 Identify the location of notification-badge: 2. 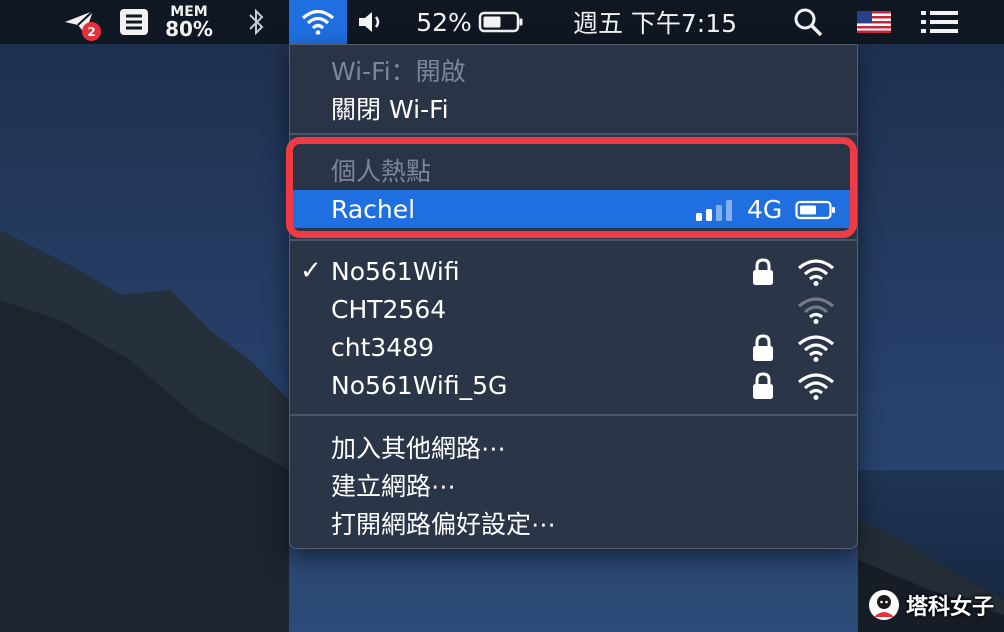
(91, 31).